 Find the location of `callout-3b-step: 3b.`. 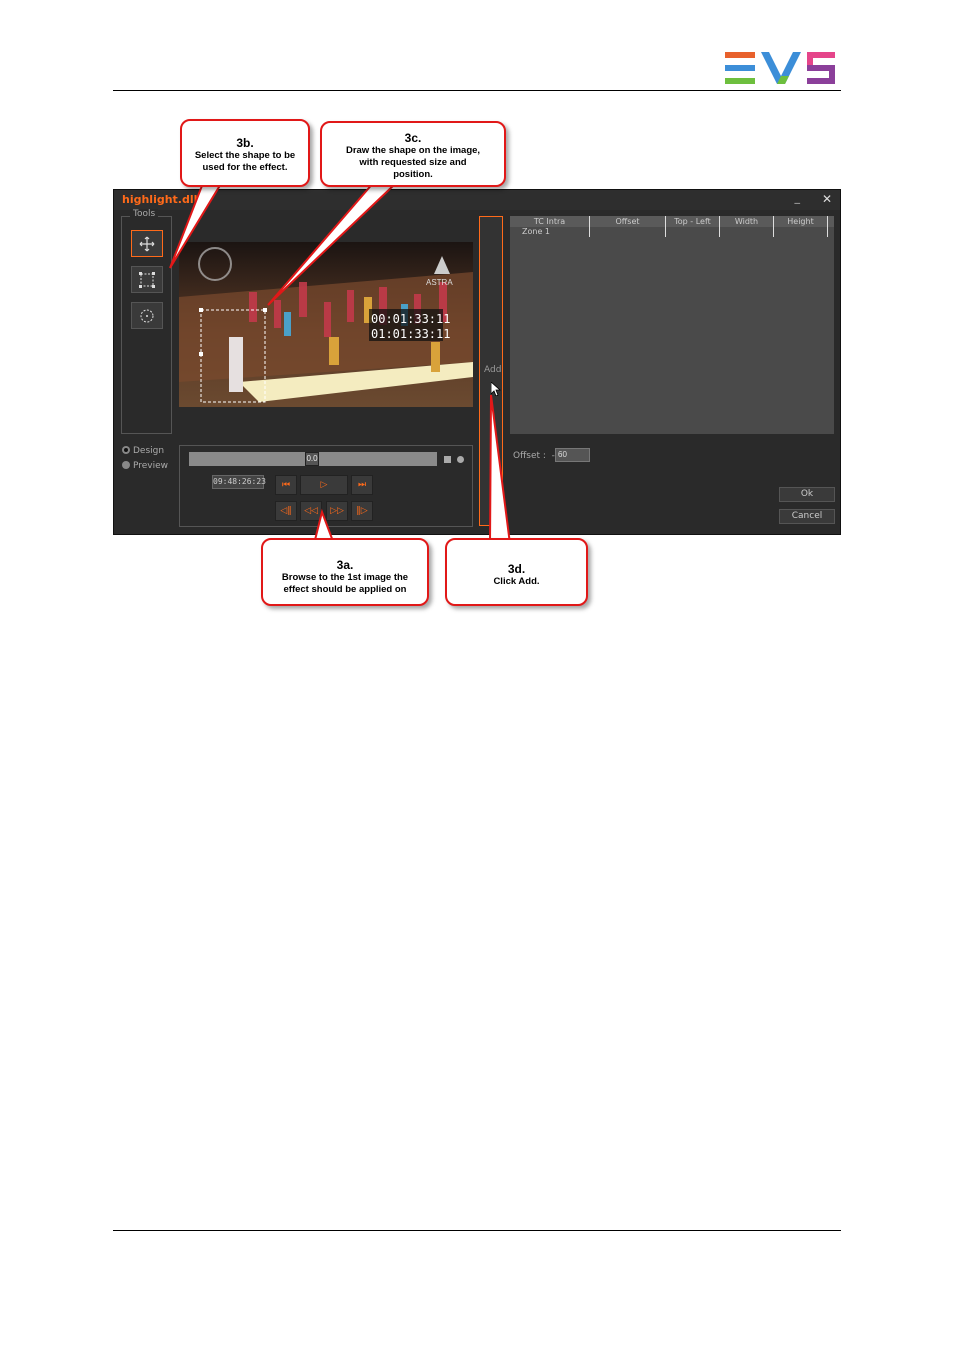

callout-3b-step: 3b. is located at coordinates (245, 143).